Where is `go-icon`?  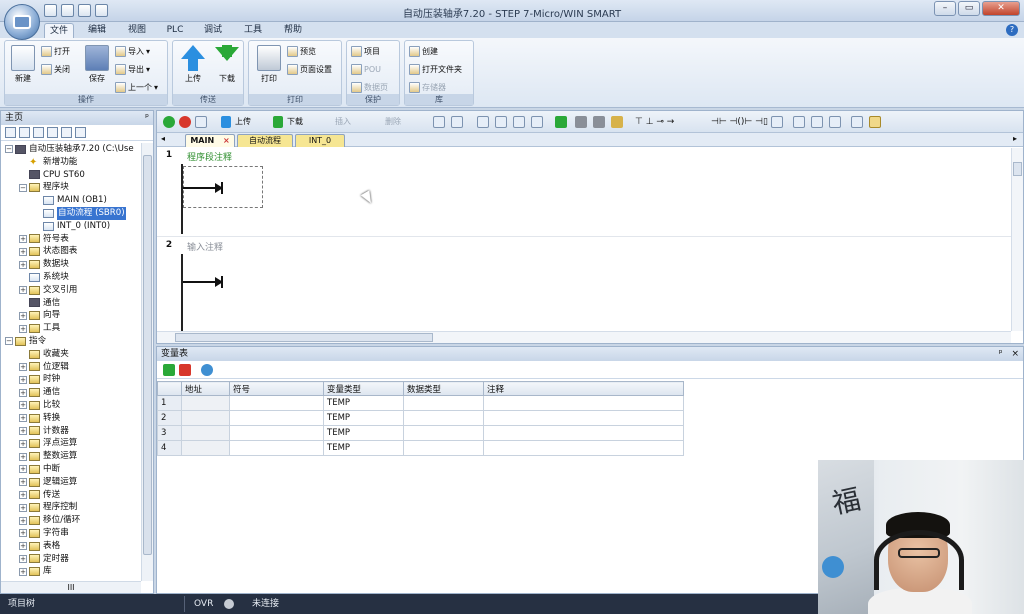 go-icon is located at coordinates (561, 122).